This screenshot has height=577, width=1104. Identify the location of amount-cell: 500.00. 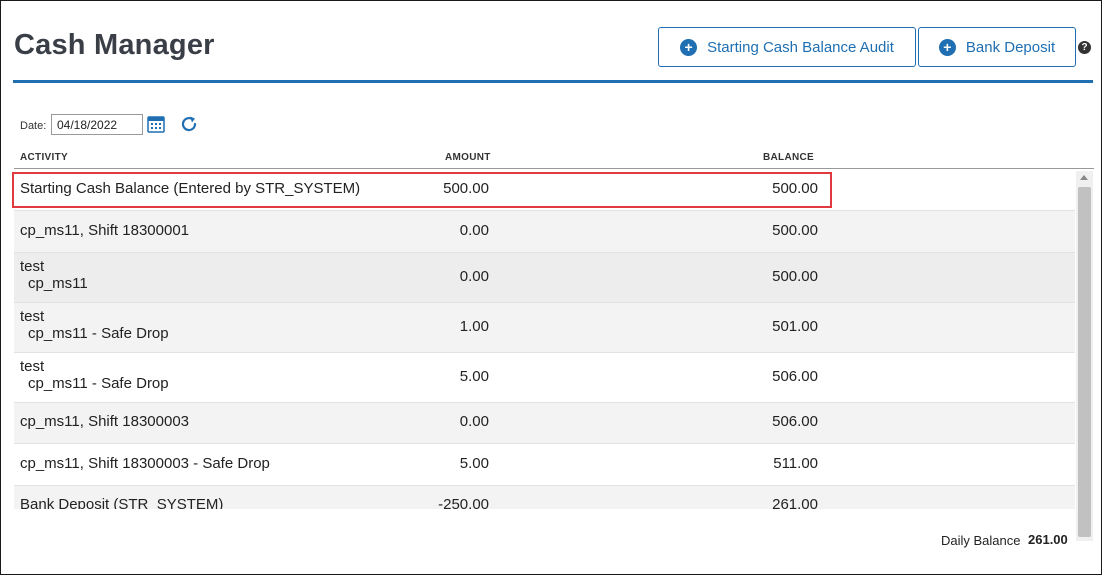
(466, 188).